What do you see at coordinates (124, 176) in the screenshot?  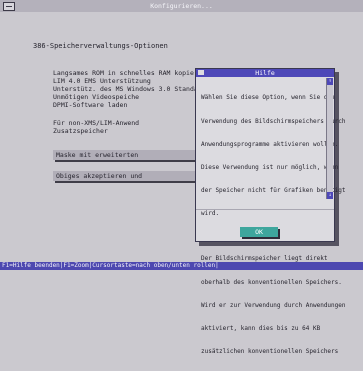 I see `accept-button: Obiges akzeptieren und` at bounding box center [124, 176].